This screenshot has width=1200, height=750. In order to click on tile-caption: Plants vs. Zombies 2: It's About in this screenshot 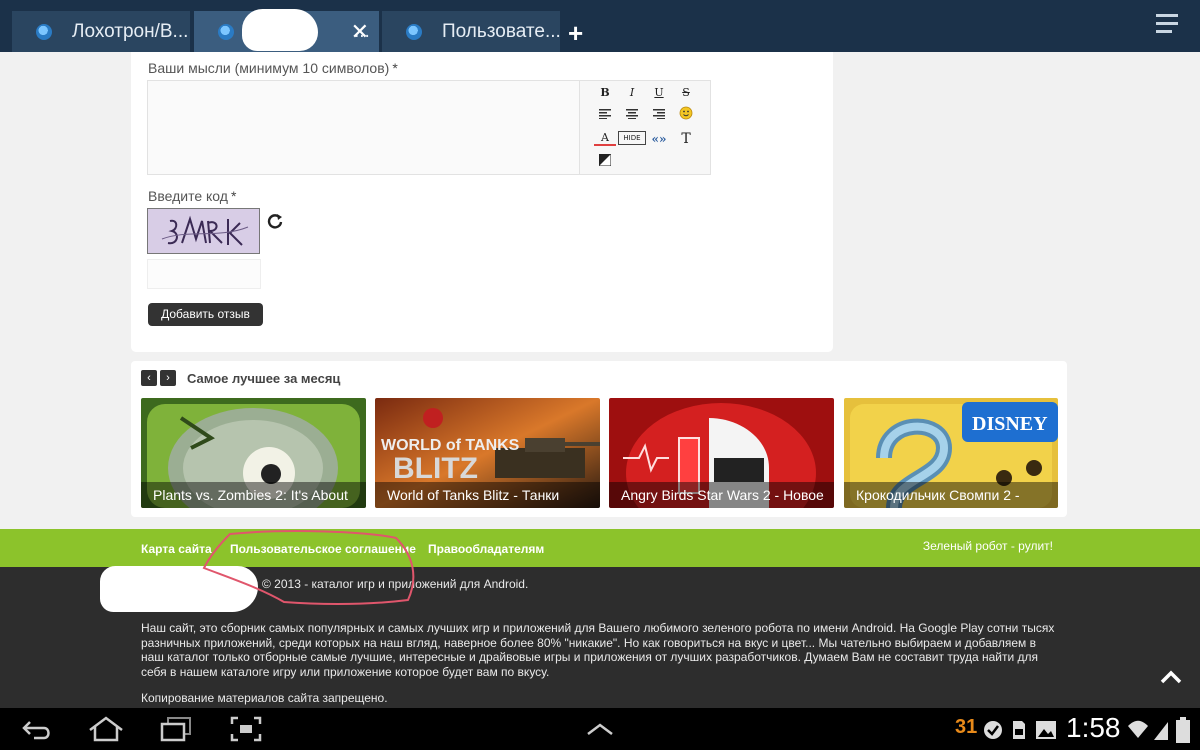, I will do `click(253, 495)`.